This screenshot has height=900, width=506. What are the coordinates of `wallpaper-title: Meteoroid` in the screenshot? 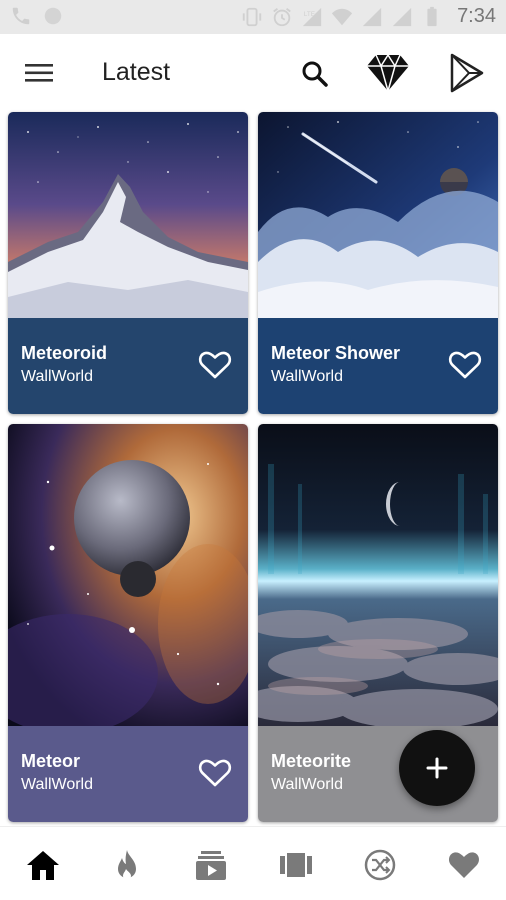 It's located at (64, 353).